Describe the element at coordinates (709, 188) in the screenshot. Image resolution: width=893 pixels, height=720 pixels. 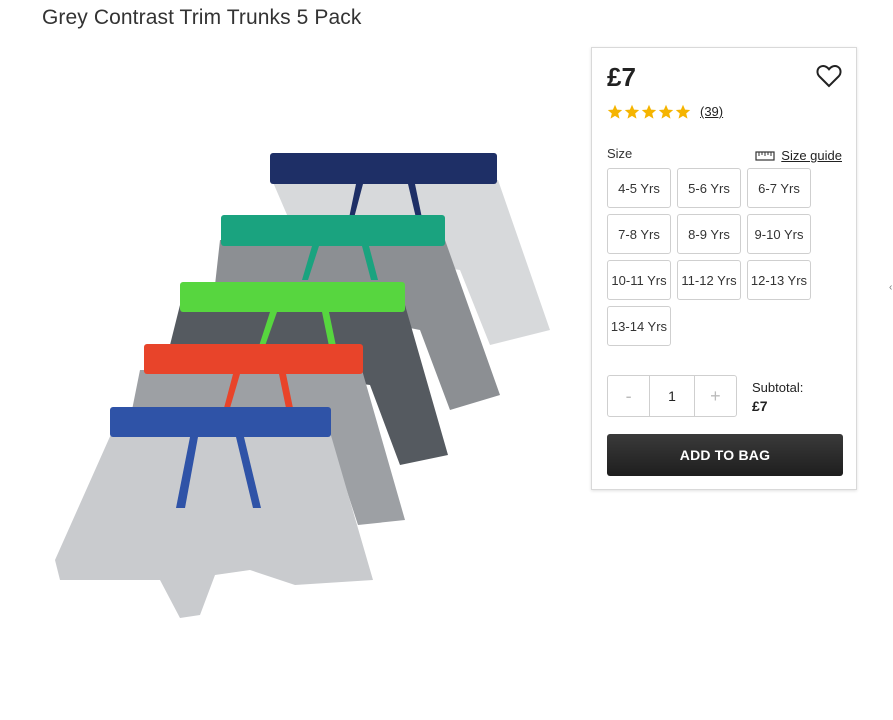
I see `size-option: 5-6 Yrs` at that location.